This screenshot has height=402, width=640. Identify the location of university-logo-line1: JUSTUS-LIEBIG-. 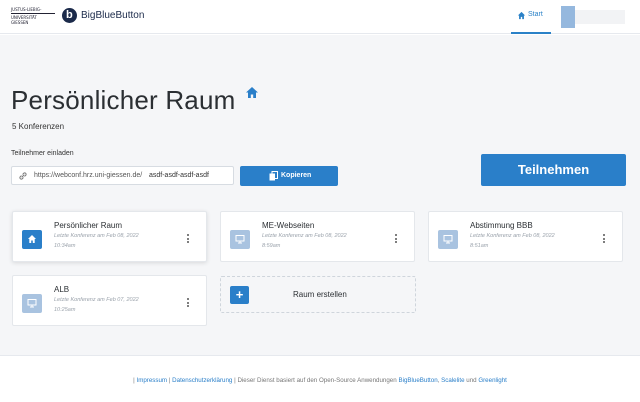
(26, 9).